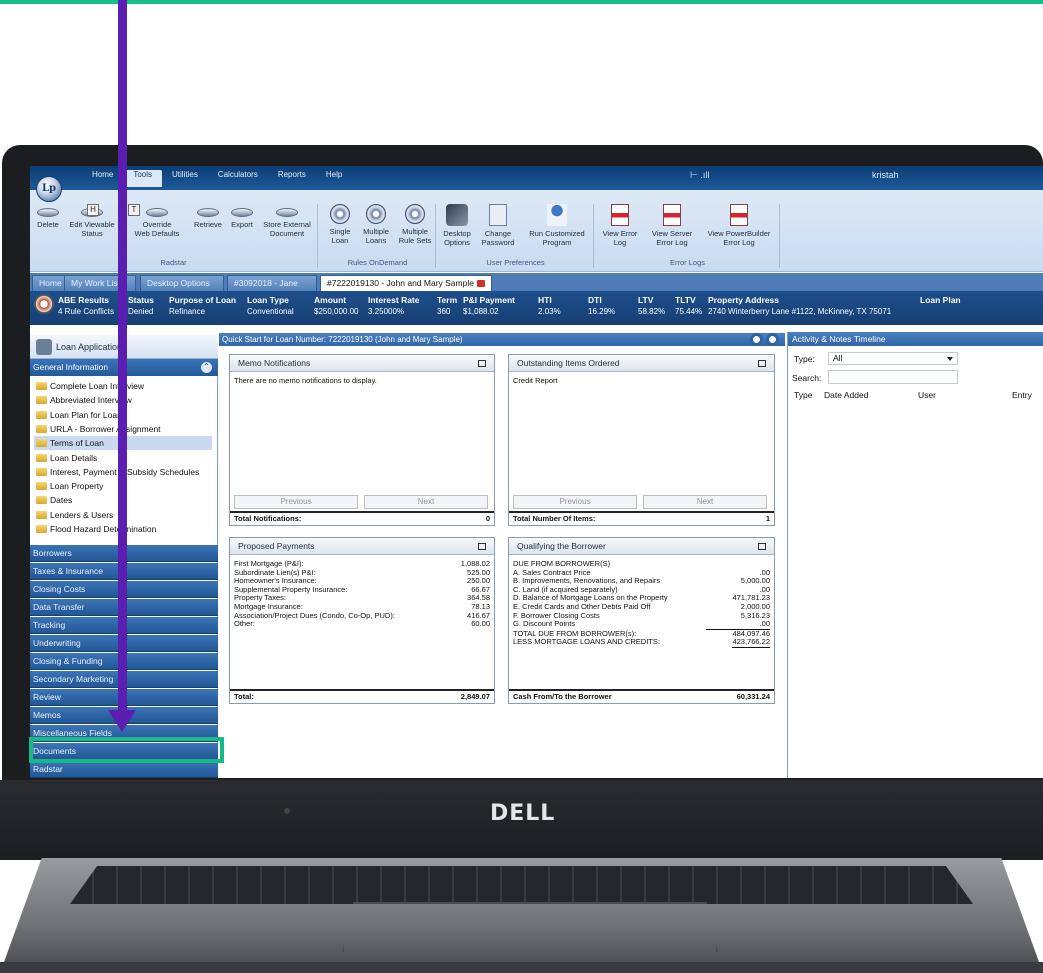 Image resolution: width=1043 pixels, height=973 pixels. What do you see at coordinates (772, 339) in the screenshot?
I see `help-icon` at bounding box center [772, 339].